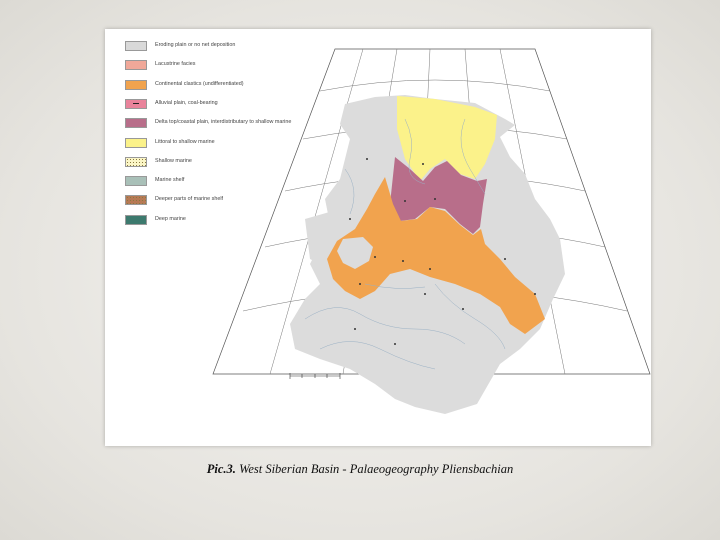  I want to click on legend-item: Continental clastics (undifferentiated), so click(235, 84).